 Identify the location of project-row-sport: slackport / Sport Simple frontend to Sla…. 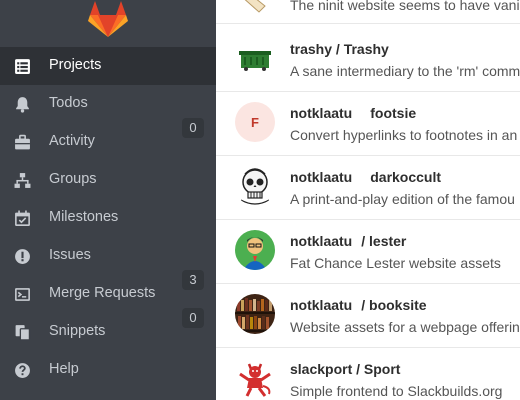
(368, 374).